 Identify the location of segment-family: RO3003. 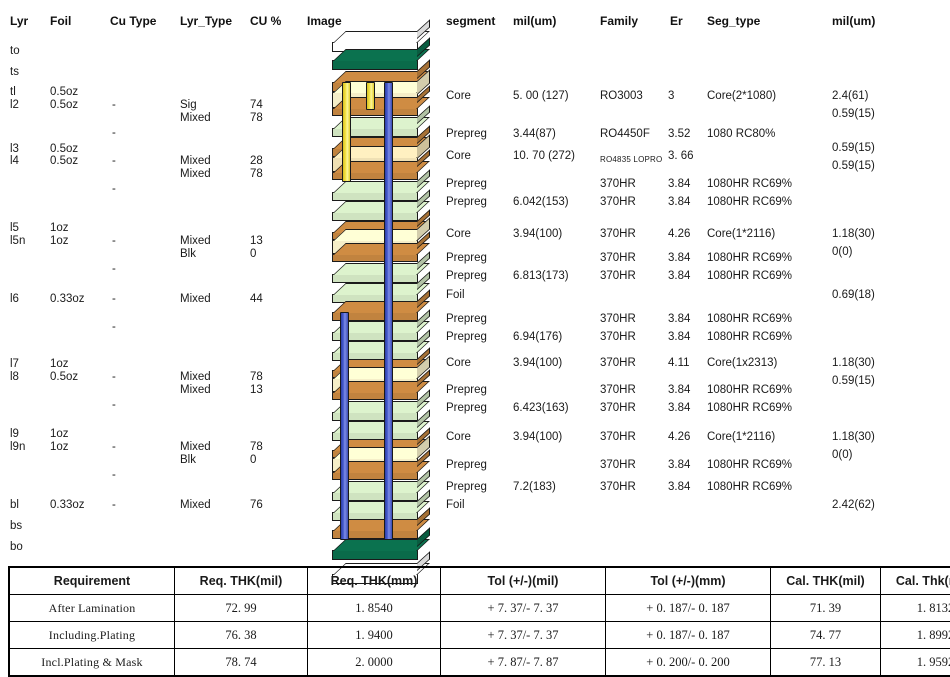
(621, 96).